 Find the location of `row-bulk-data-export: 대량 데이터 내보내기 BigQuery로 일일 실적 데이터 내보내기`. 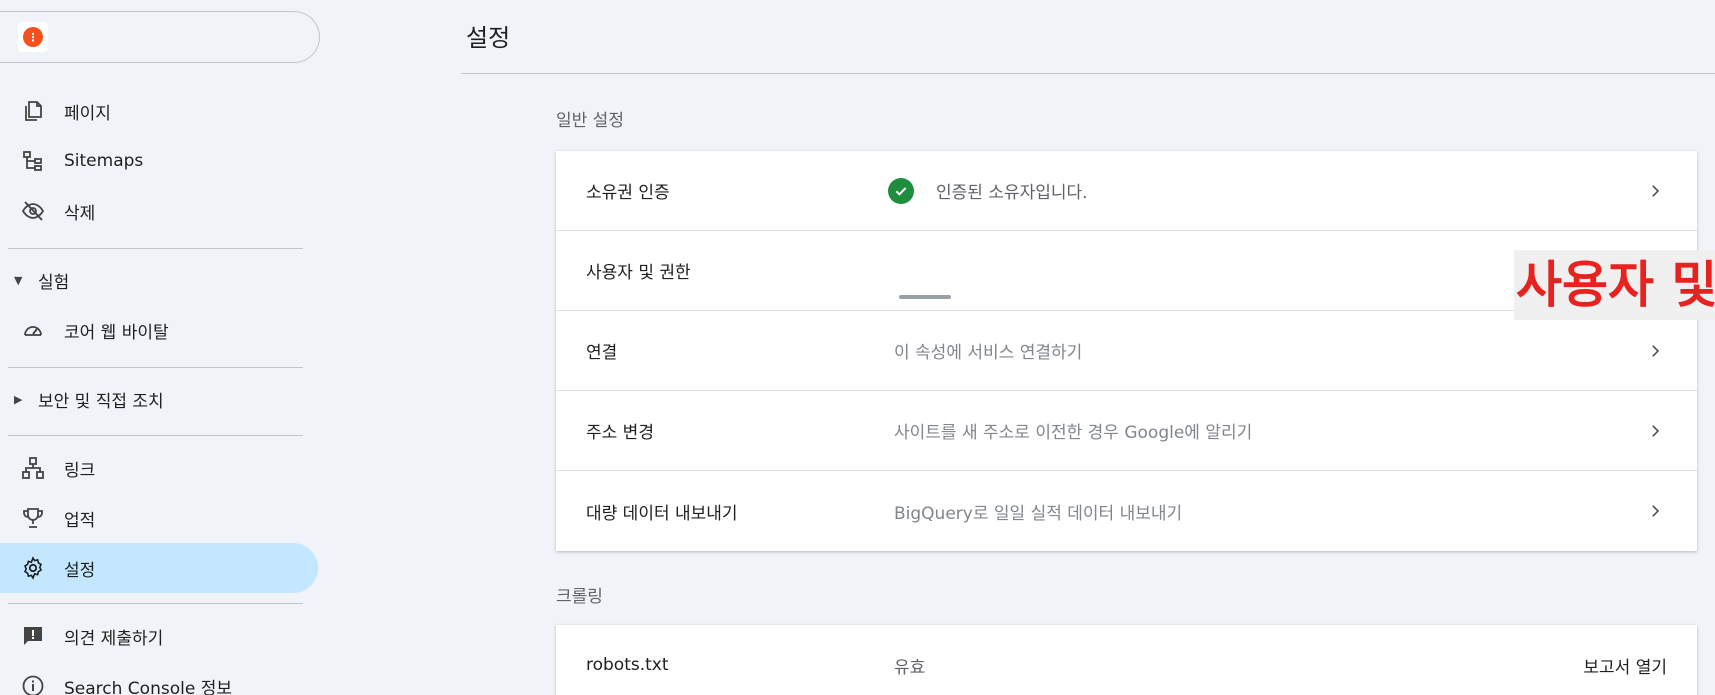

row-bulk-data-export: 대량 데이터 내보내기 BigQuery로 일일 실적 데이터 내보내기 is located at coordinates (1126, 511).